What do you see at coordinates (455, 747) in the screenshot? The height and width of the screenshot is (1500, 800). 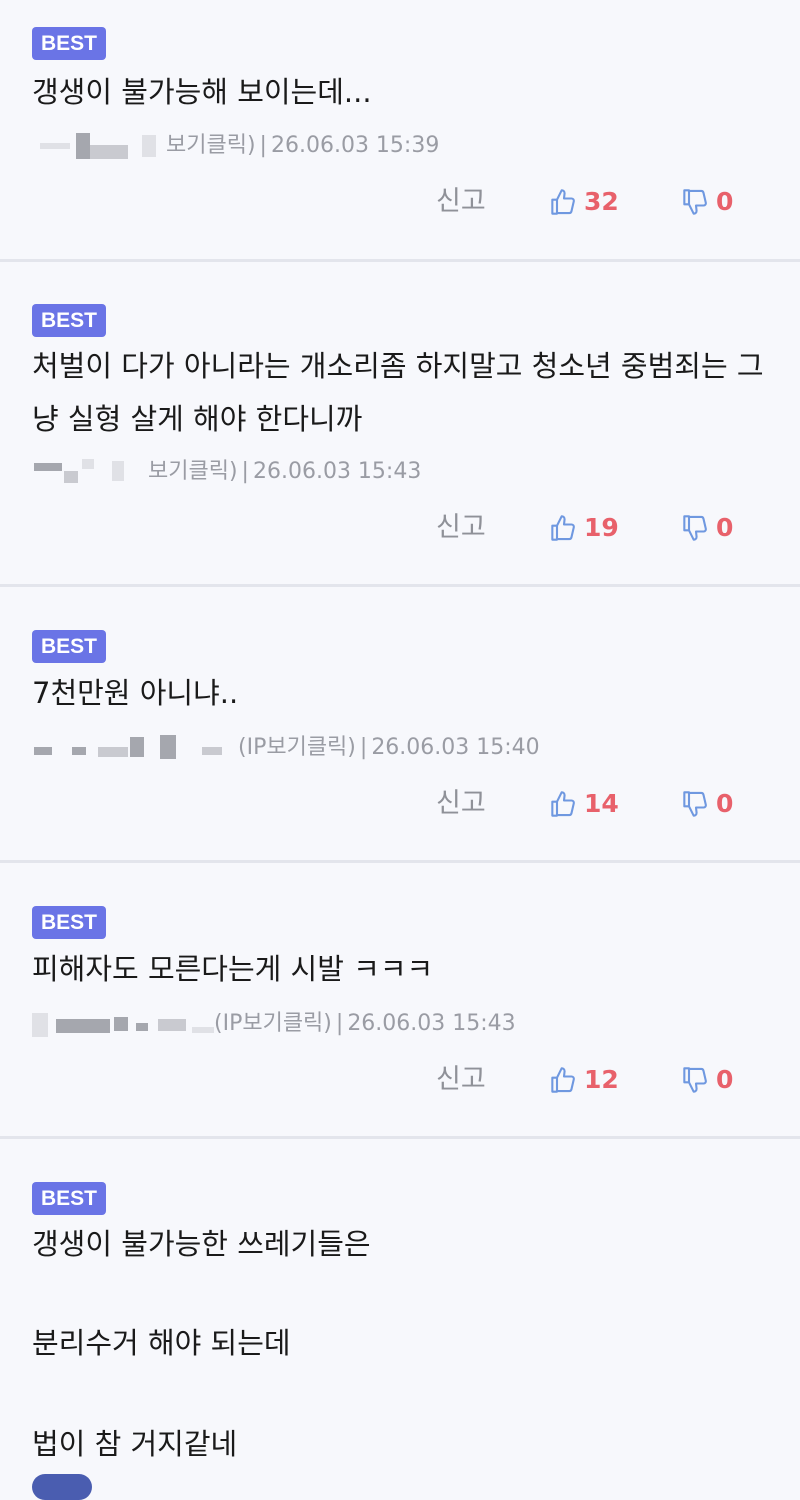 I see `comment-date: 26.06.03 15:40` at bounding box center [455, 747].